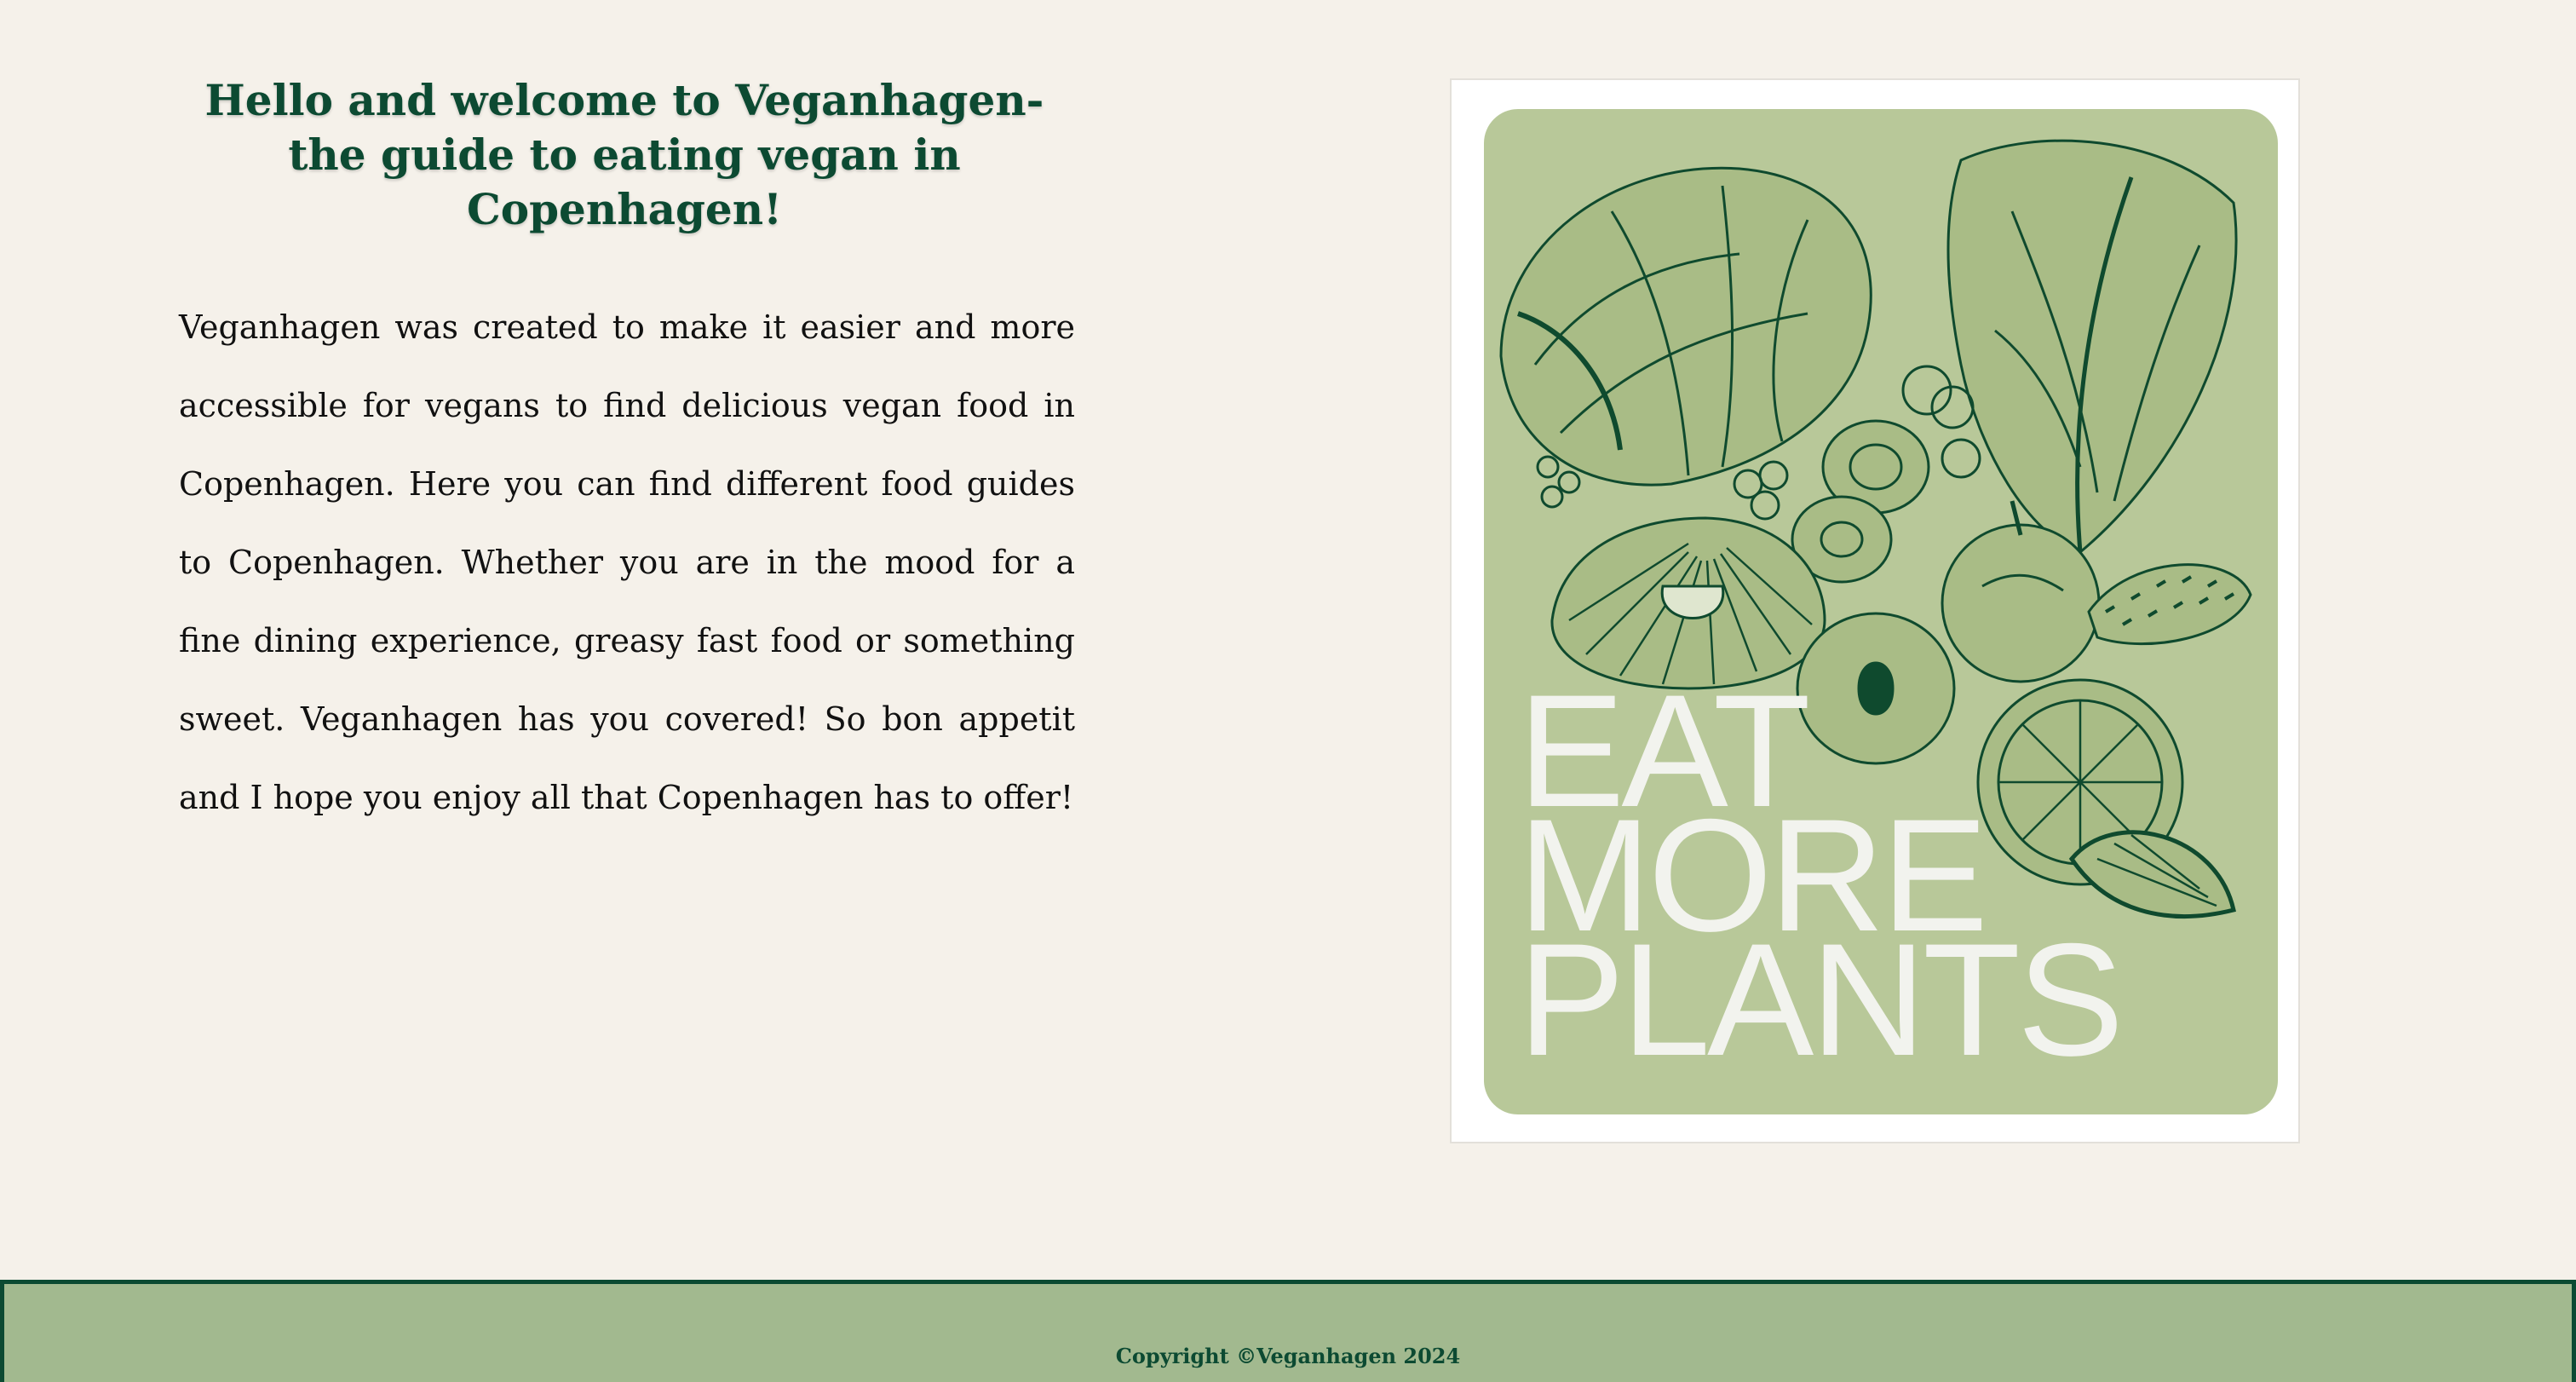 The height and width of the screenshot is (1382, 2576). What do you see at coordinates (1821, 880) in the screenshot?
I see `poster-slogan: EAT MORE PLANTS` at bounding box center [1821, 880].